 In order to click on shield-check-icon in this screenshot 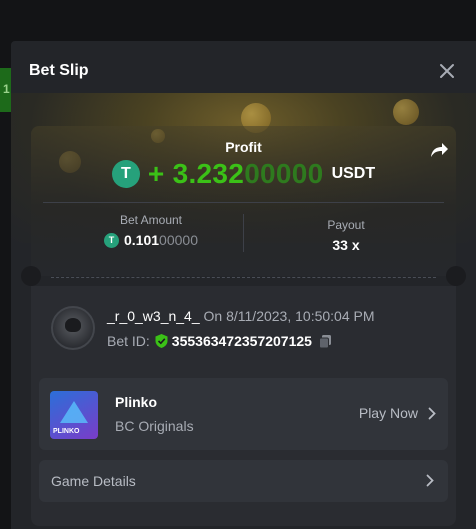, I will do `click(161, 341)`.